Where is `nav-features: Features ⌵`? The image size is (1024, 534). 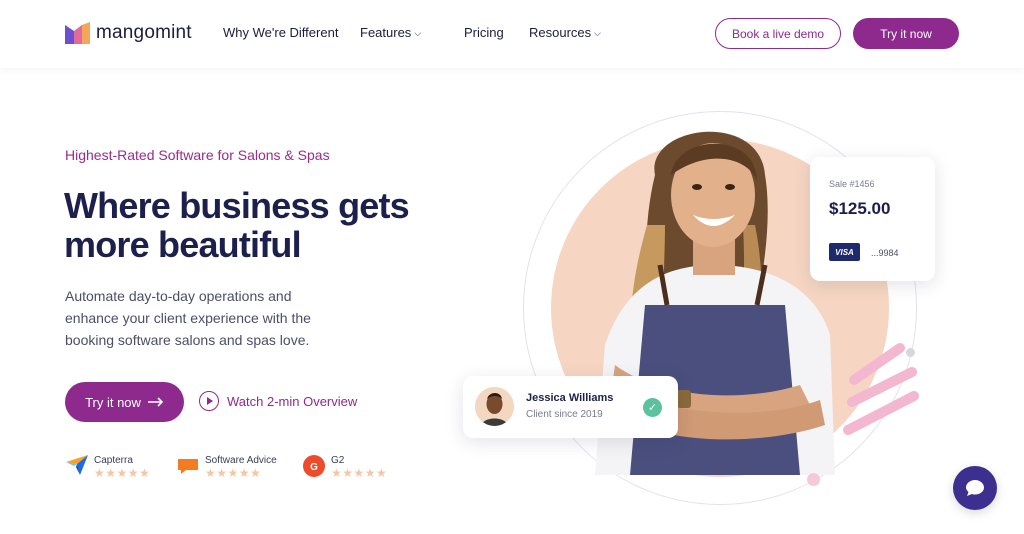 nav-features: Features ⌵ is located at coordinates (412, 32).